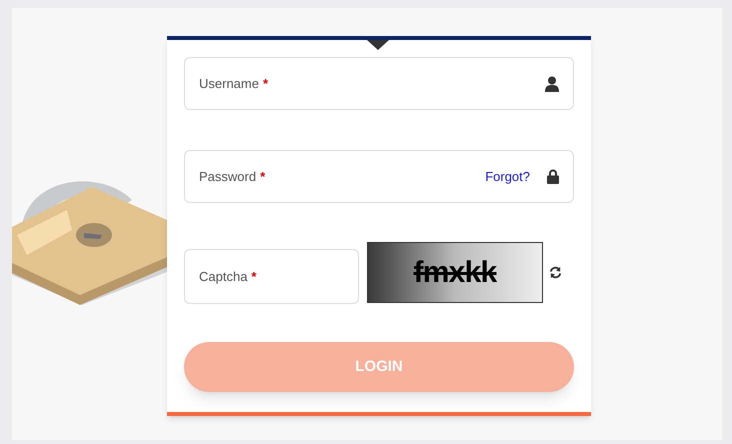 Image resolution: width=732 pixels, height=444 pixels. Describe the element at coordinates (555, 272) in the screenshot. I see `refresh-icon` at that location.